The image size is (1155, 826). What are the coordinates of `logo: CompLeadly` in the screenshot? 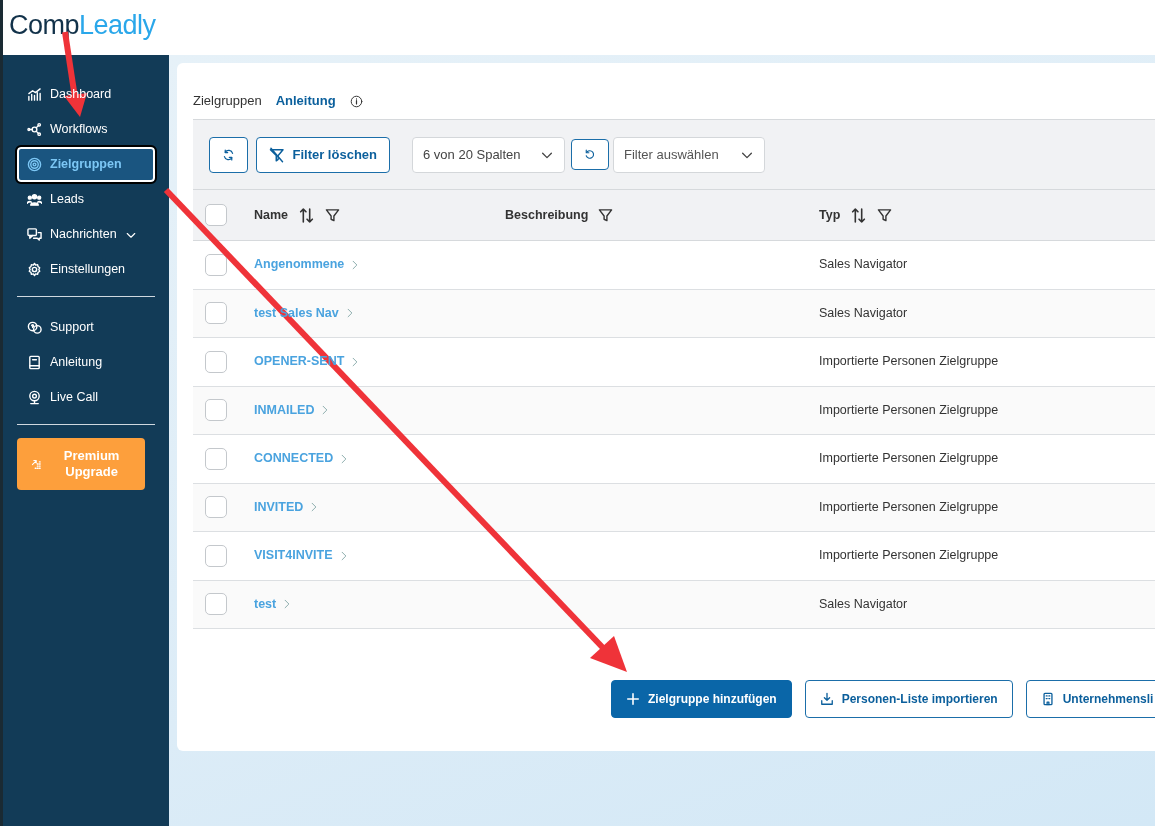 It's located at (82, 25).